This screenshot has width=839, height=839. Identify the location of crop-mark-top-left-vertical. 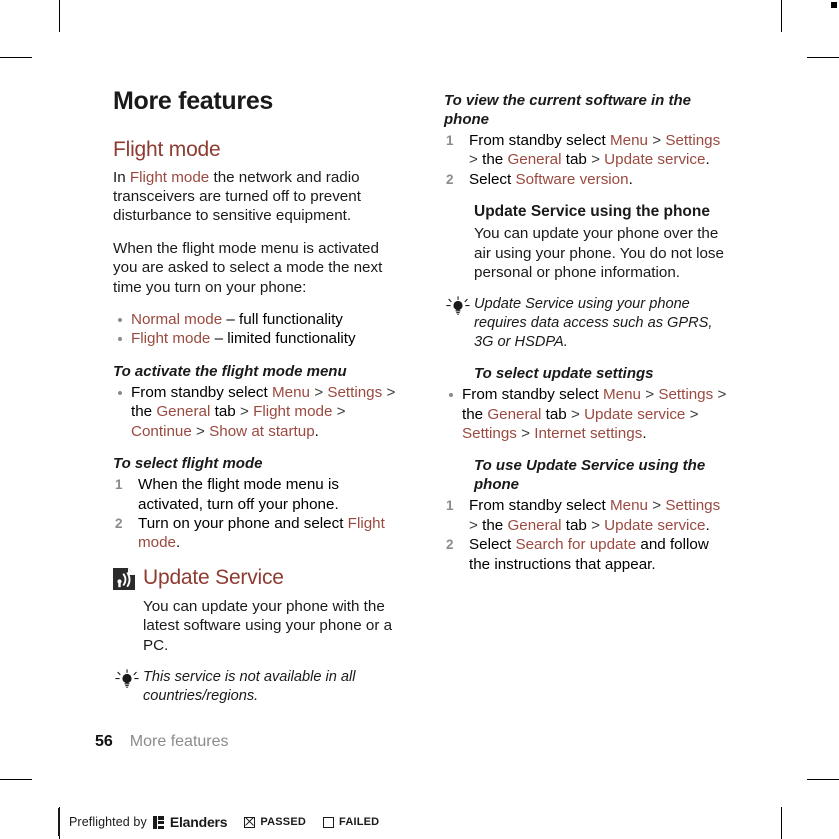
(59, 16).